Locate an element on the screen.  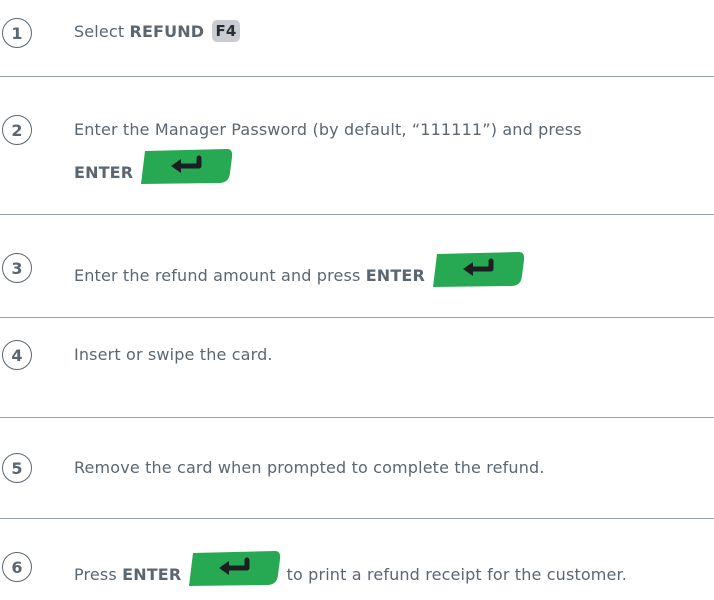
step-text: Select REFUND F4 is located at coordinates (394, 32).